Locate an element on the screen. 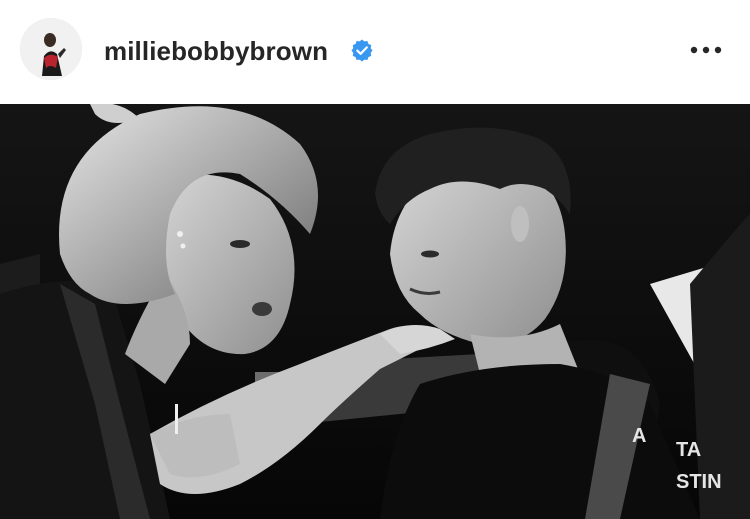 Image resolution: width=750 pixels, height=519 pixels. username: milliebobbybrown is located at coordinates (216, 51).